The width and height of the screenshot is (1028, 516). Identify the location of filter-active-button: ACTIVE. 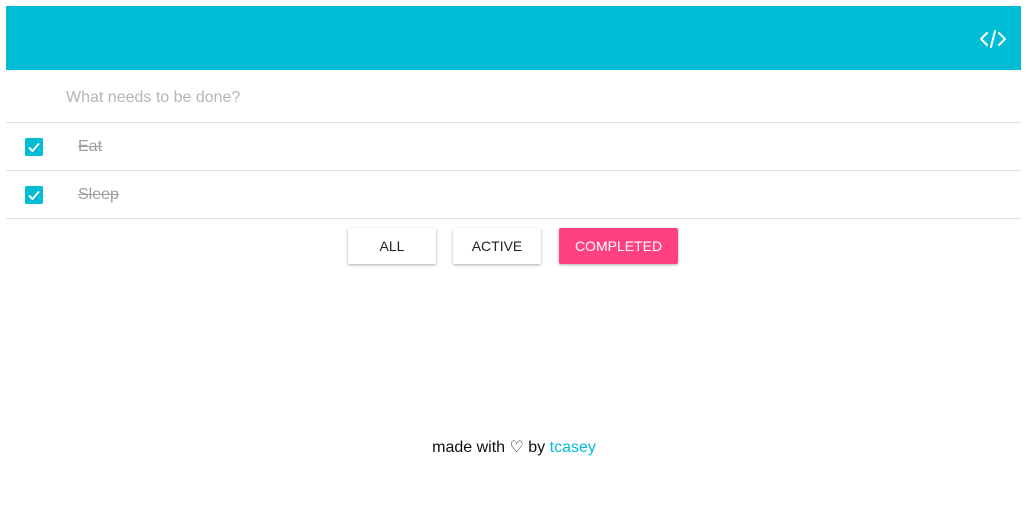
(497, 246).